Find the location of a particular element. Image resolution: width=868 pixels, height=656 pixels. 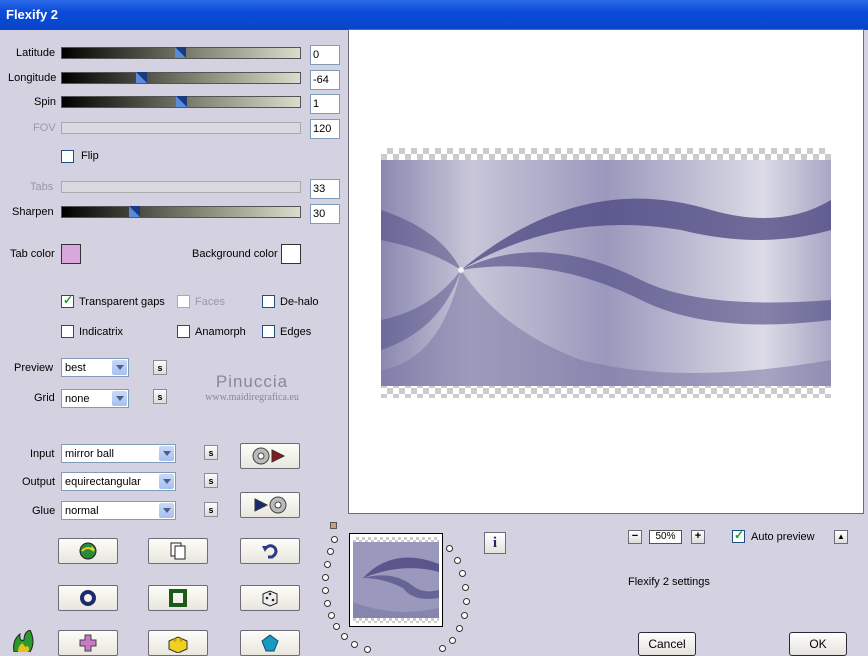

transparent-gaps-checkbox: ✓ is located at coordinates (67, 300).